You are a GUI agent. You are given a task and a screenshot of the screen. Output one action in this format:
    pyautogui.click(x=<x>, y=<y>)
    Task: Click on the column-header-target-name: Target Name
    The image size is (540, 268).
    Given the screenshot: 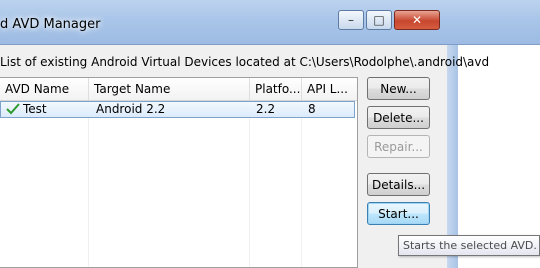 What is the action you would take?
    pyautogui.click(x=169, y=89)
    